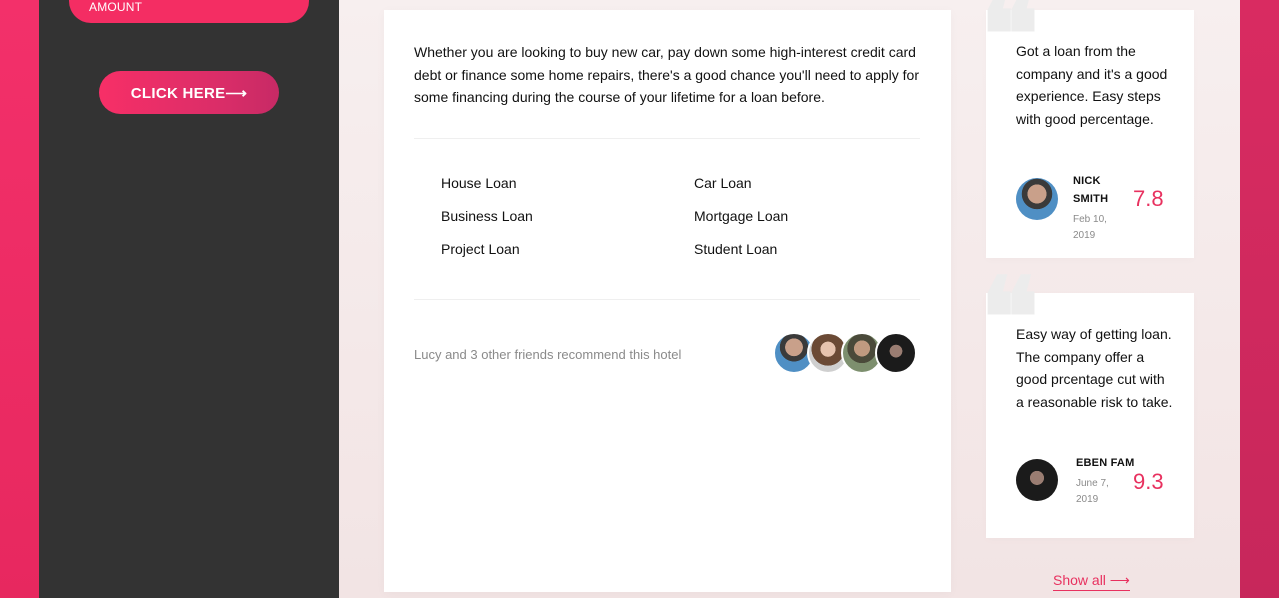 Image resolution: width=1279 pixels, height=598 pixels. I want to click on amount-field: AMOUNT, so click(189, 11).